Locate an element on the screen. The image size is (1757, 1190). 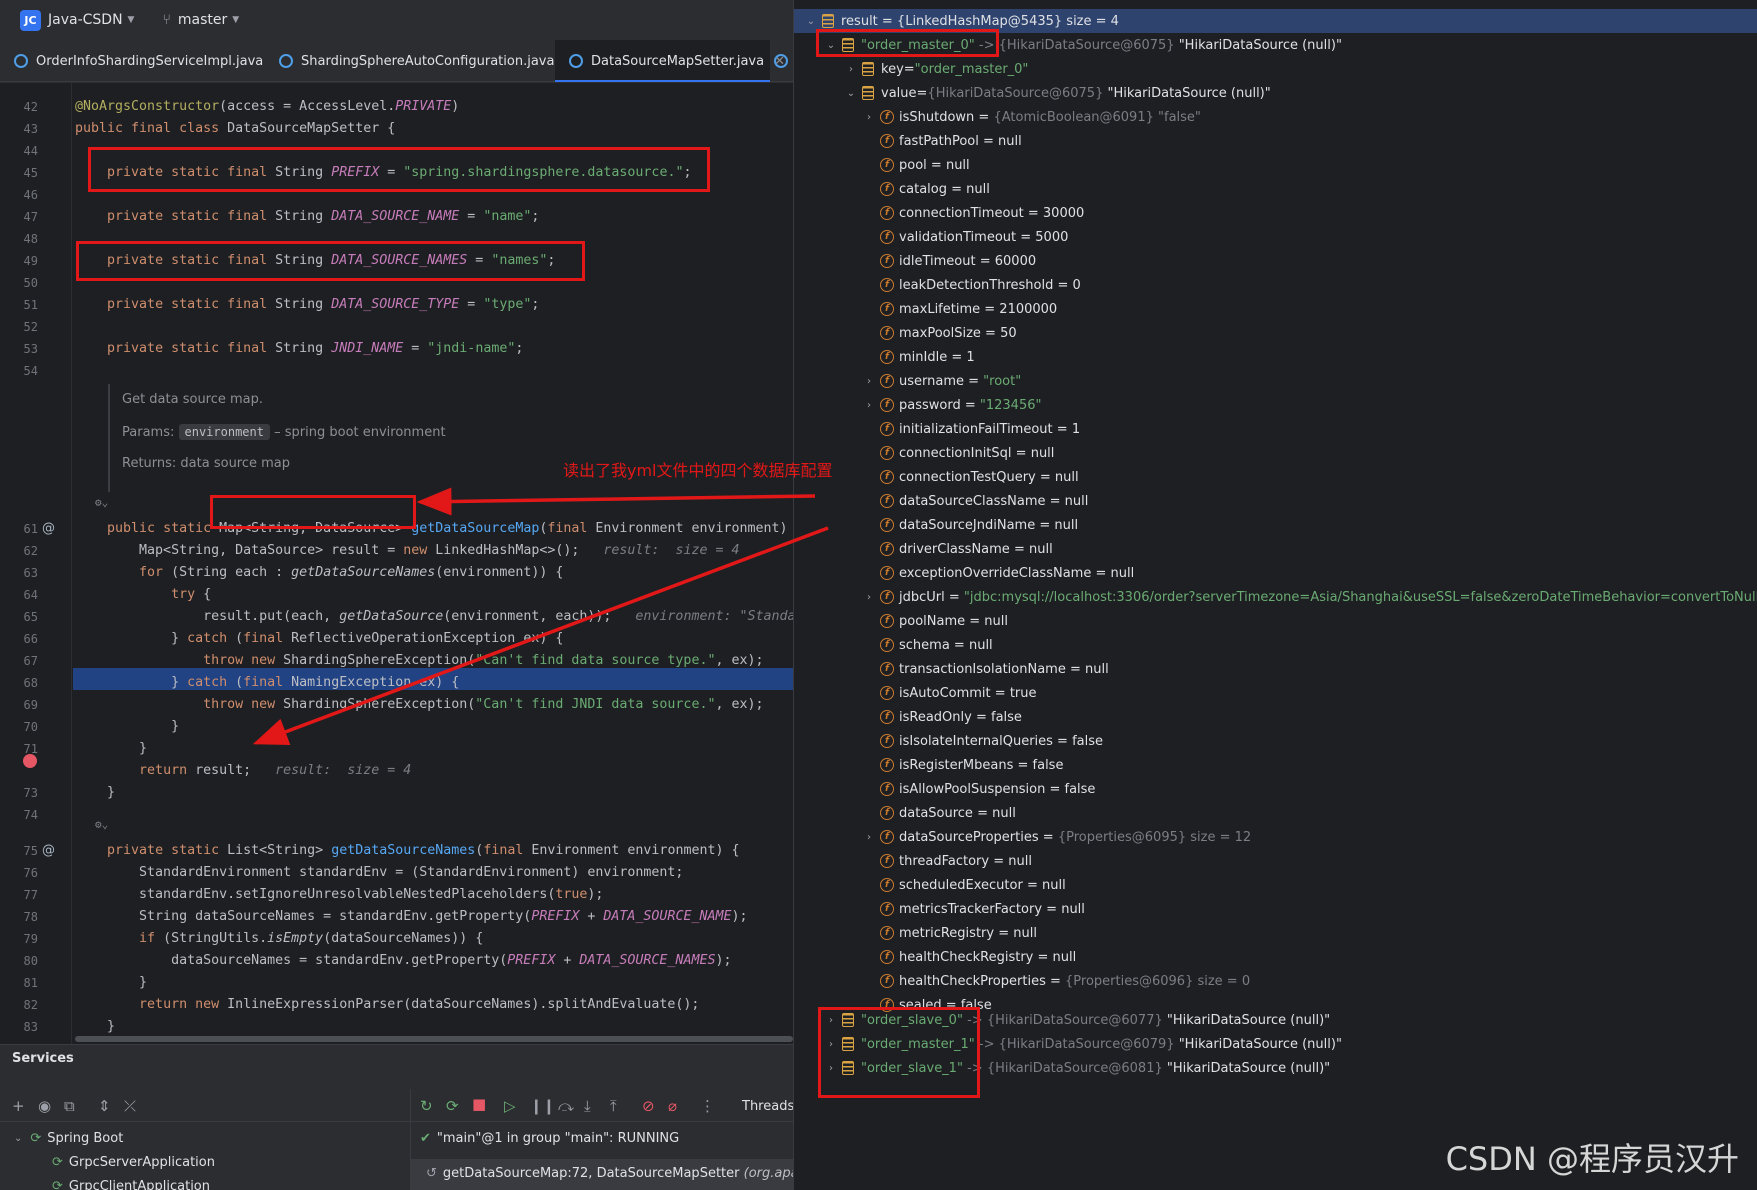
variable-row-field: › f username = "root" is located at coordinates (941, 381).